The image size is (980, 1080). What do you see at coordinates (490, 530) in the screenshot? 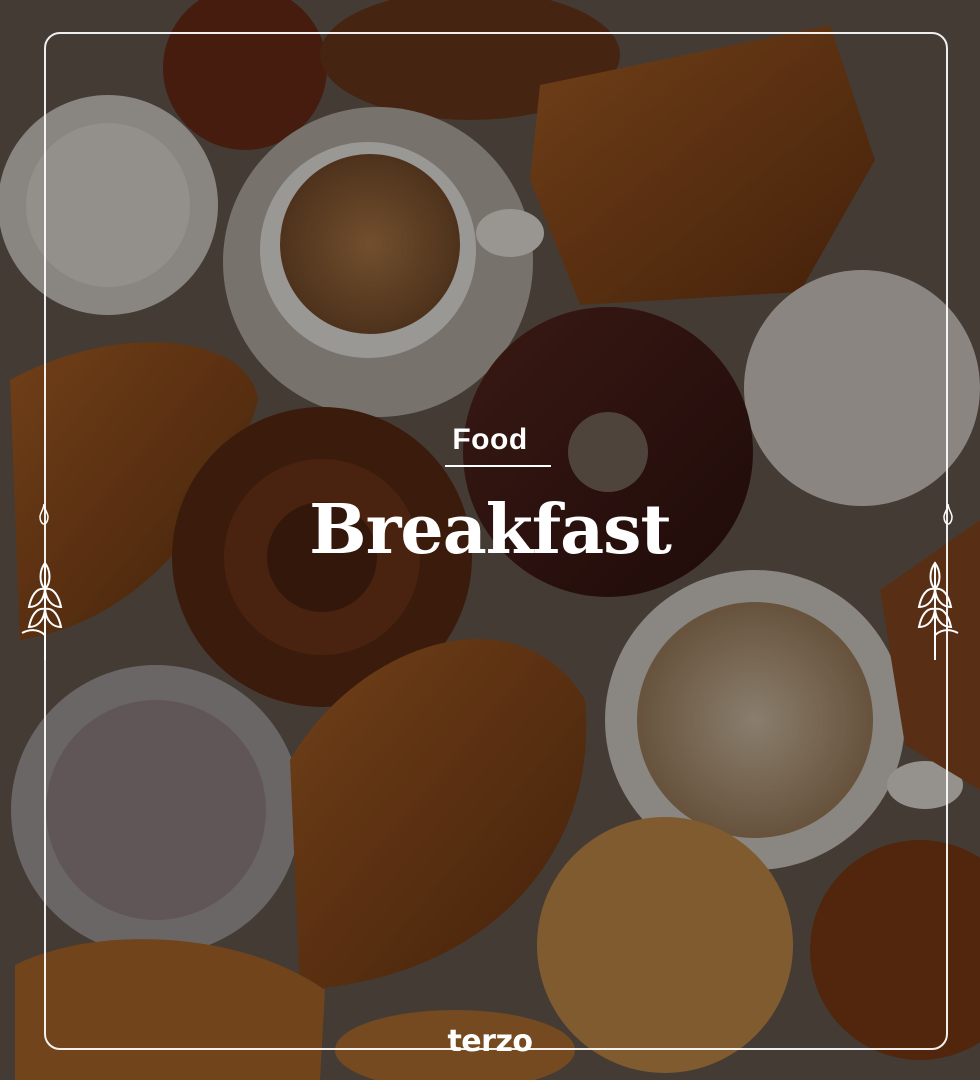
I see `page-title: Breakfast` at bounding box center [490, 530].